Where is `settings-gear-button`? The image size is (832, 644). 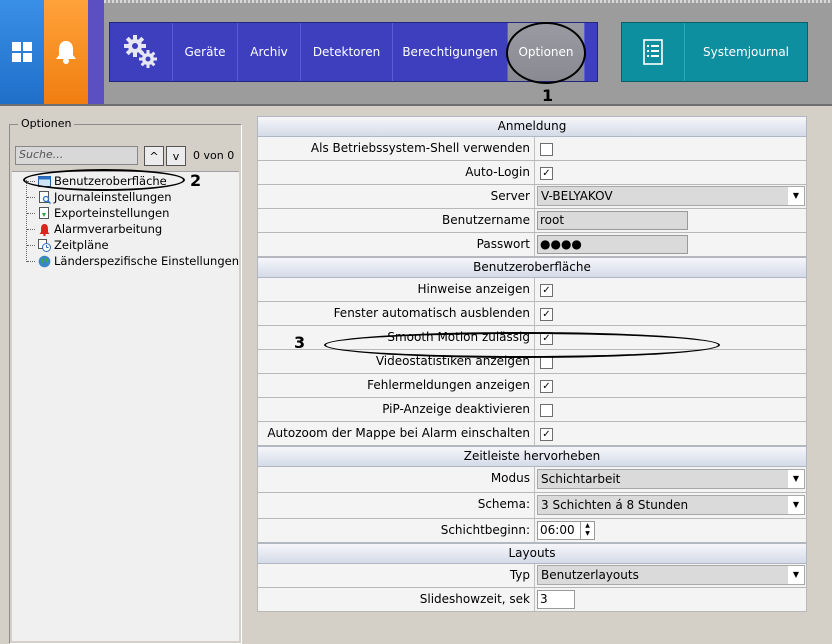 settings-gear-button is located at coordinates (141, 52).